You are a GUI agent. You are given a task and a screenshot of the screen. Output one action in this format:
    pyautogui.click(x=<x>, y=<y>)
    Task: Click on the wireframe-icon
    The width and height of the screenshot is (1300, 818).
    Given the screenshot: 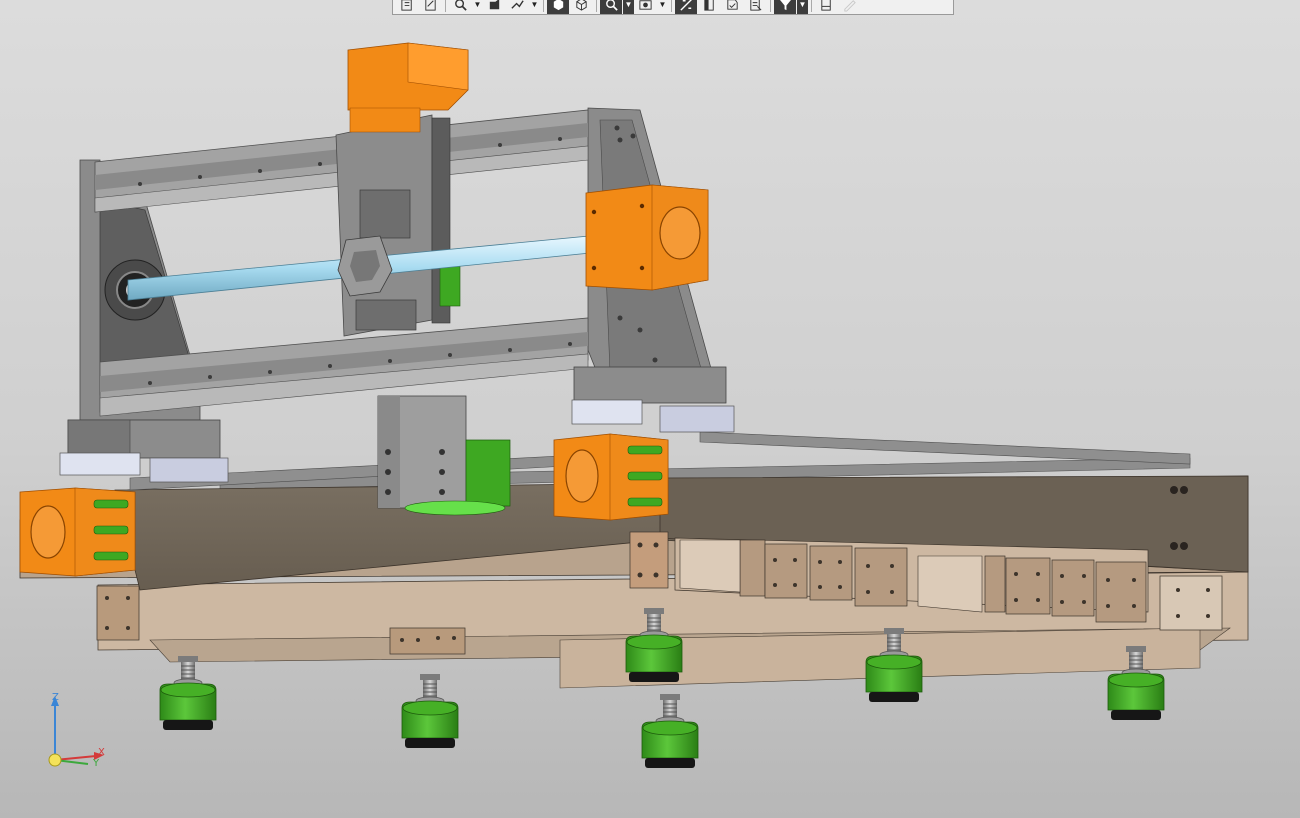 What is the action you would take?
    pyautogui.click(x=581, y=5)
    